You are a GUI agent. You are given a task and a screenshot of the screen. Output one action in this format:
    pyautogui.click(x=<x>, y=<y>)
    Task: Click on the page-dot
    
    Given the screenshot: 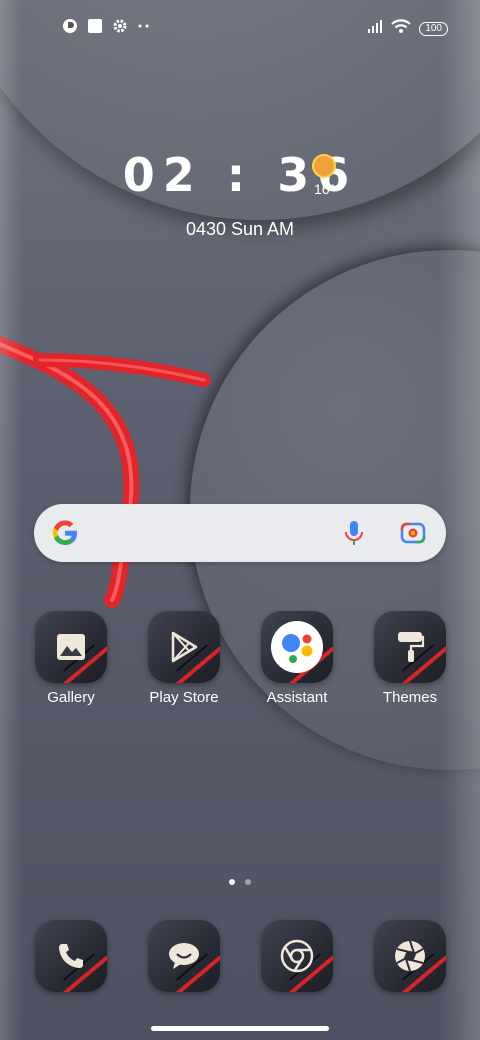 What is the action you would take?
    pyautogui.click(x=248, y=882)
    